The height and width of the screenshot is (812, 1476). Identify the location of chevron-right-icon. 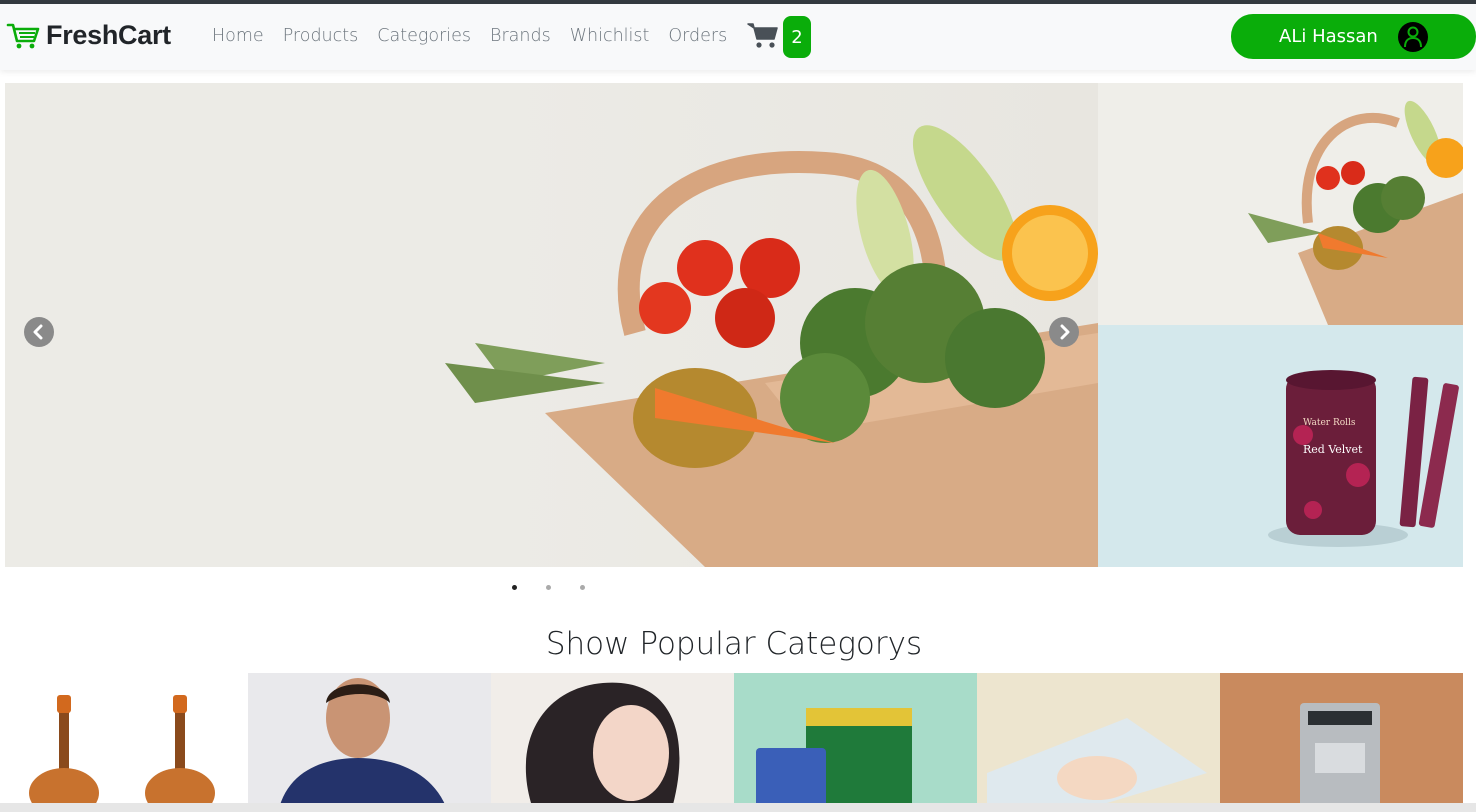
(1065, 332).